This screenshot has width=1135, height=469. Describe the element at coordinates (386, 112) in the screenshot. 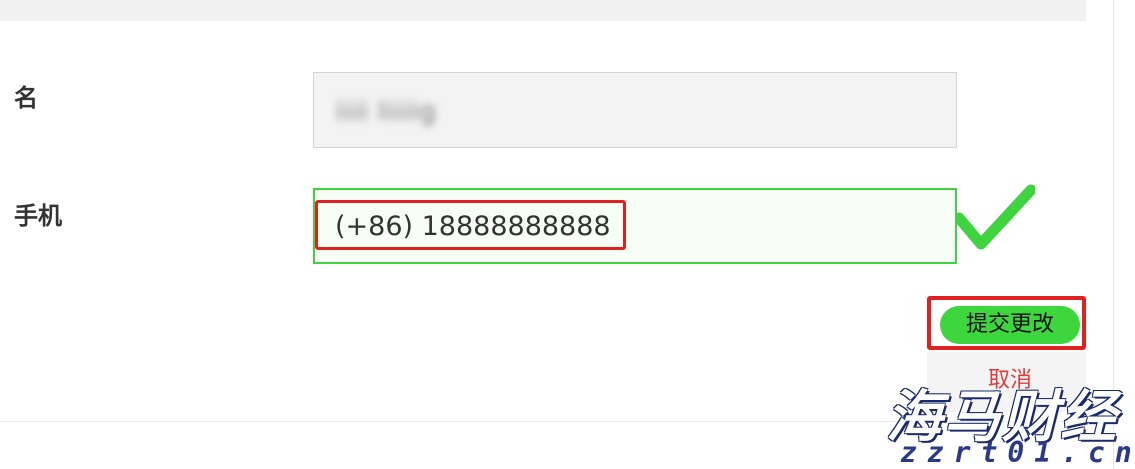

I see `name-value-blurred: iiii liiiig` at that location.